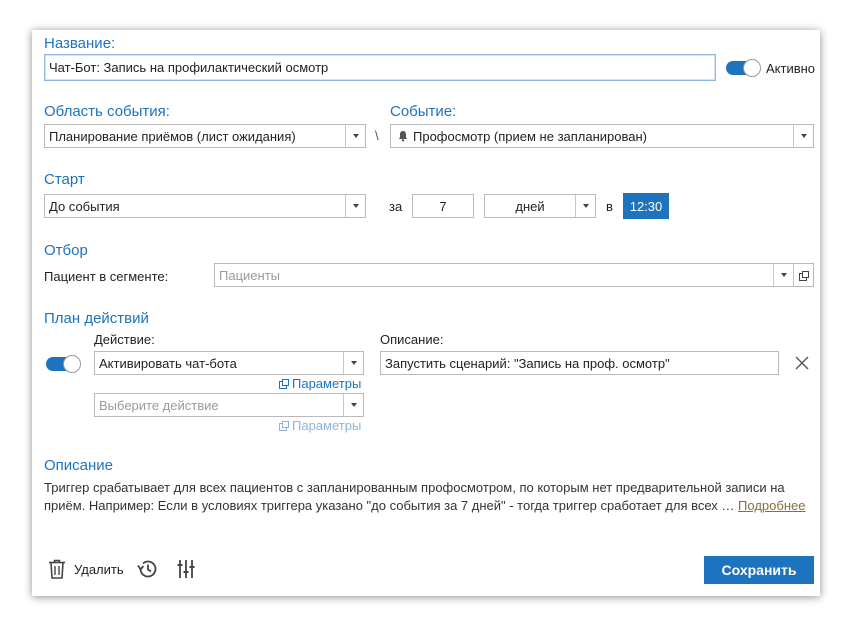  What do you see at coordinates (96, 318) in the screenshot?
I see `plan-label: План действий` at bounding box center [96, 318].